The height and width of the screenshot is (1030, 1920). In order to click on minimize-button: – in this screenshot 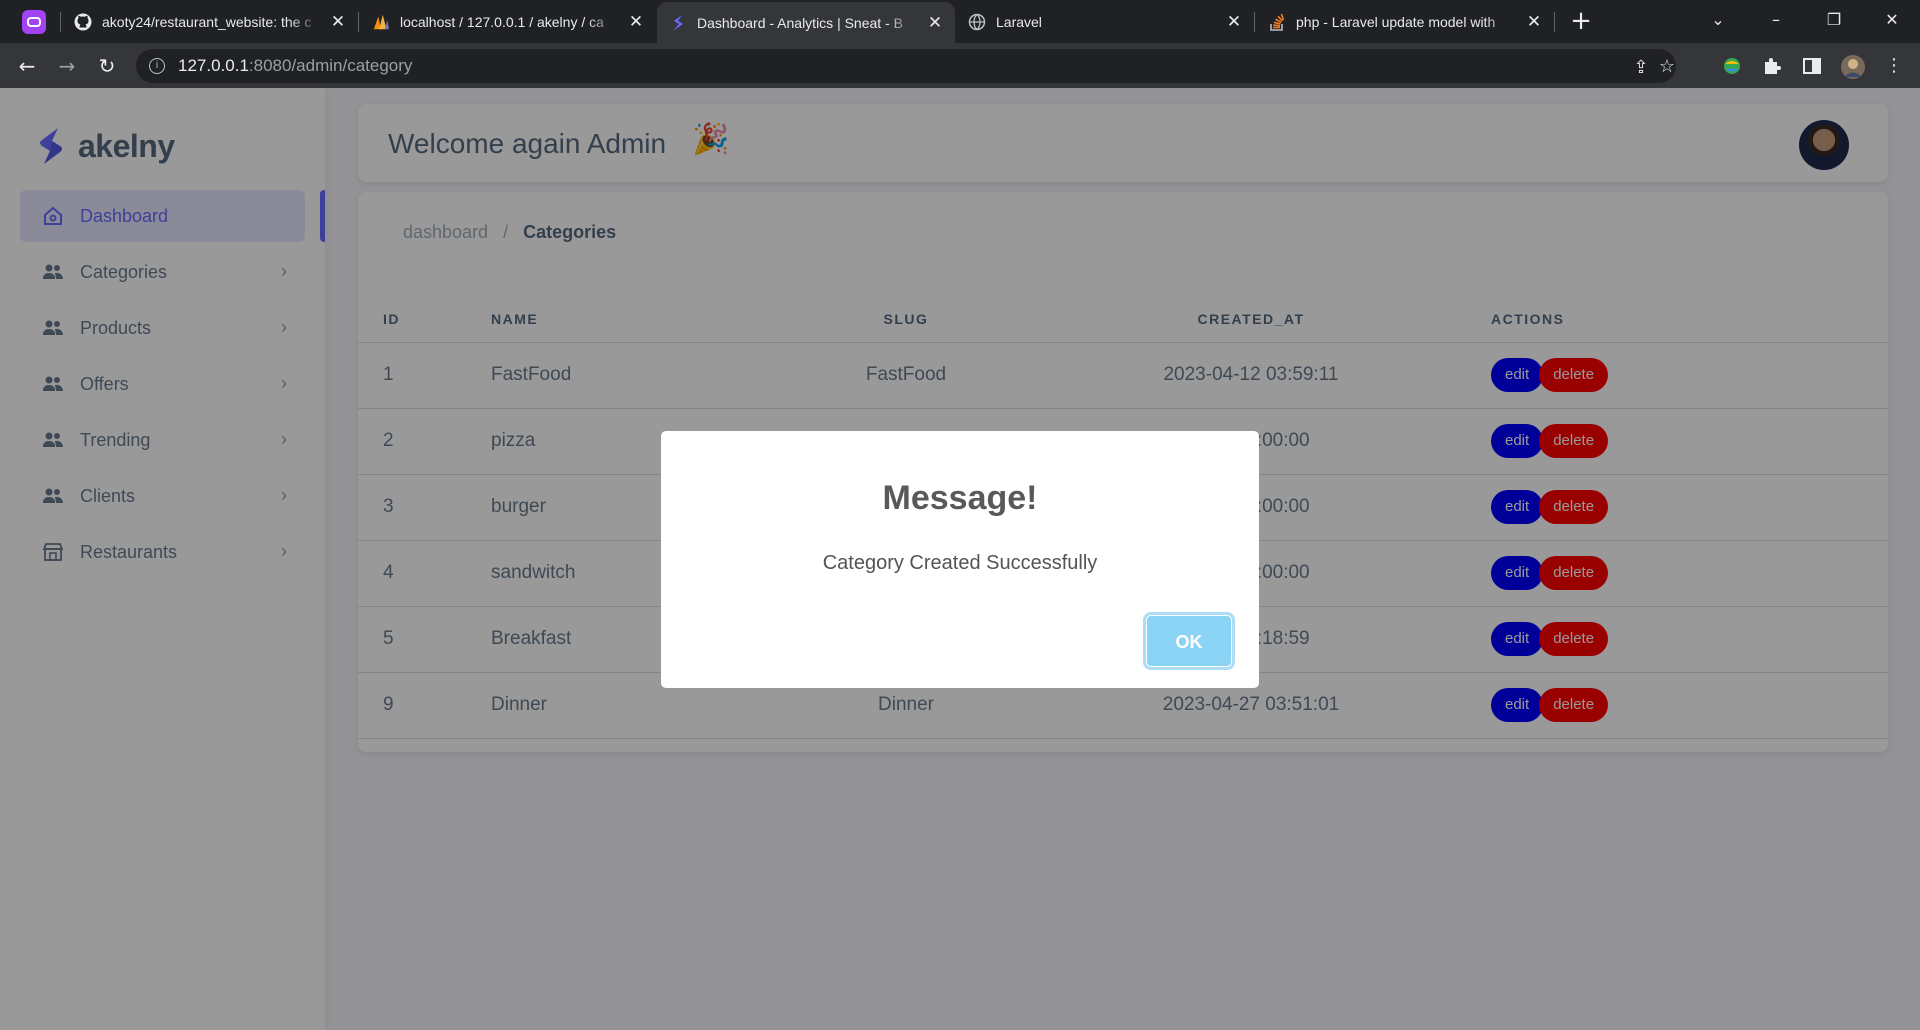, I will do `click(1776, 21)`.